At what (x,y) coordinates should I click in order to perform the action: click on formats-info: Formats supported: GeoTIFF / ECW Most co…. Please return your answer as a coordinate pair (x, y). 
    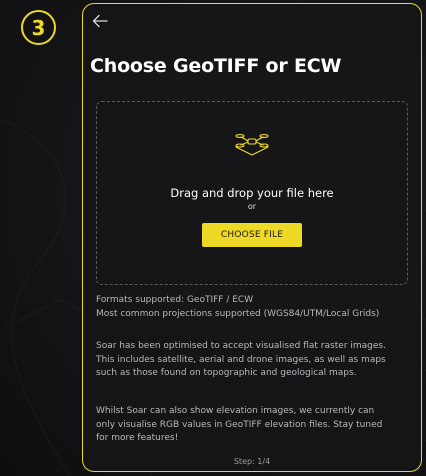
    Looking at the image, I should click on (255, 307).